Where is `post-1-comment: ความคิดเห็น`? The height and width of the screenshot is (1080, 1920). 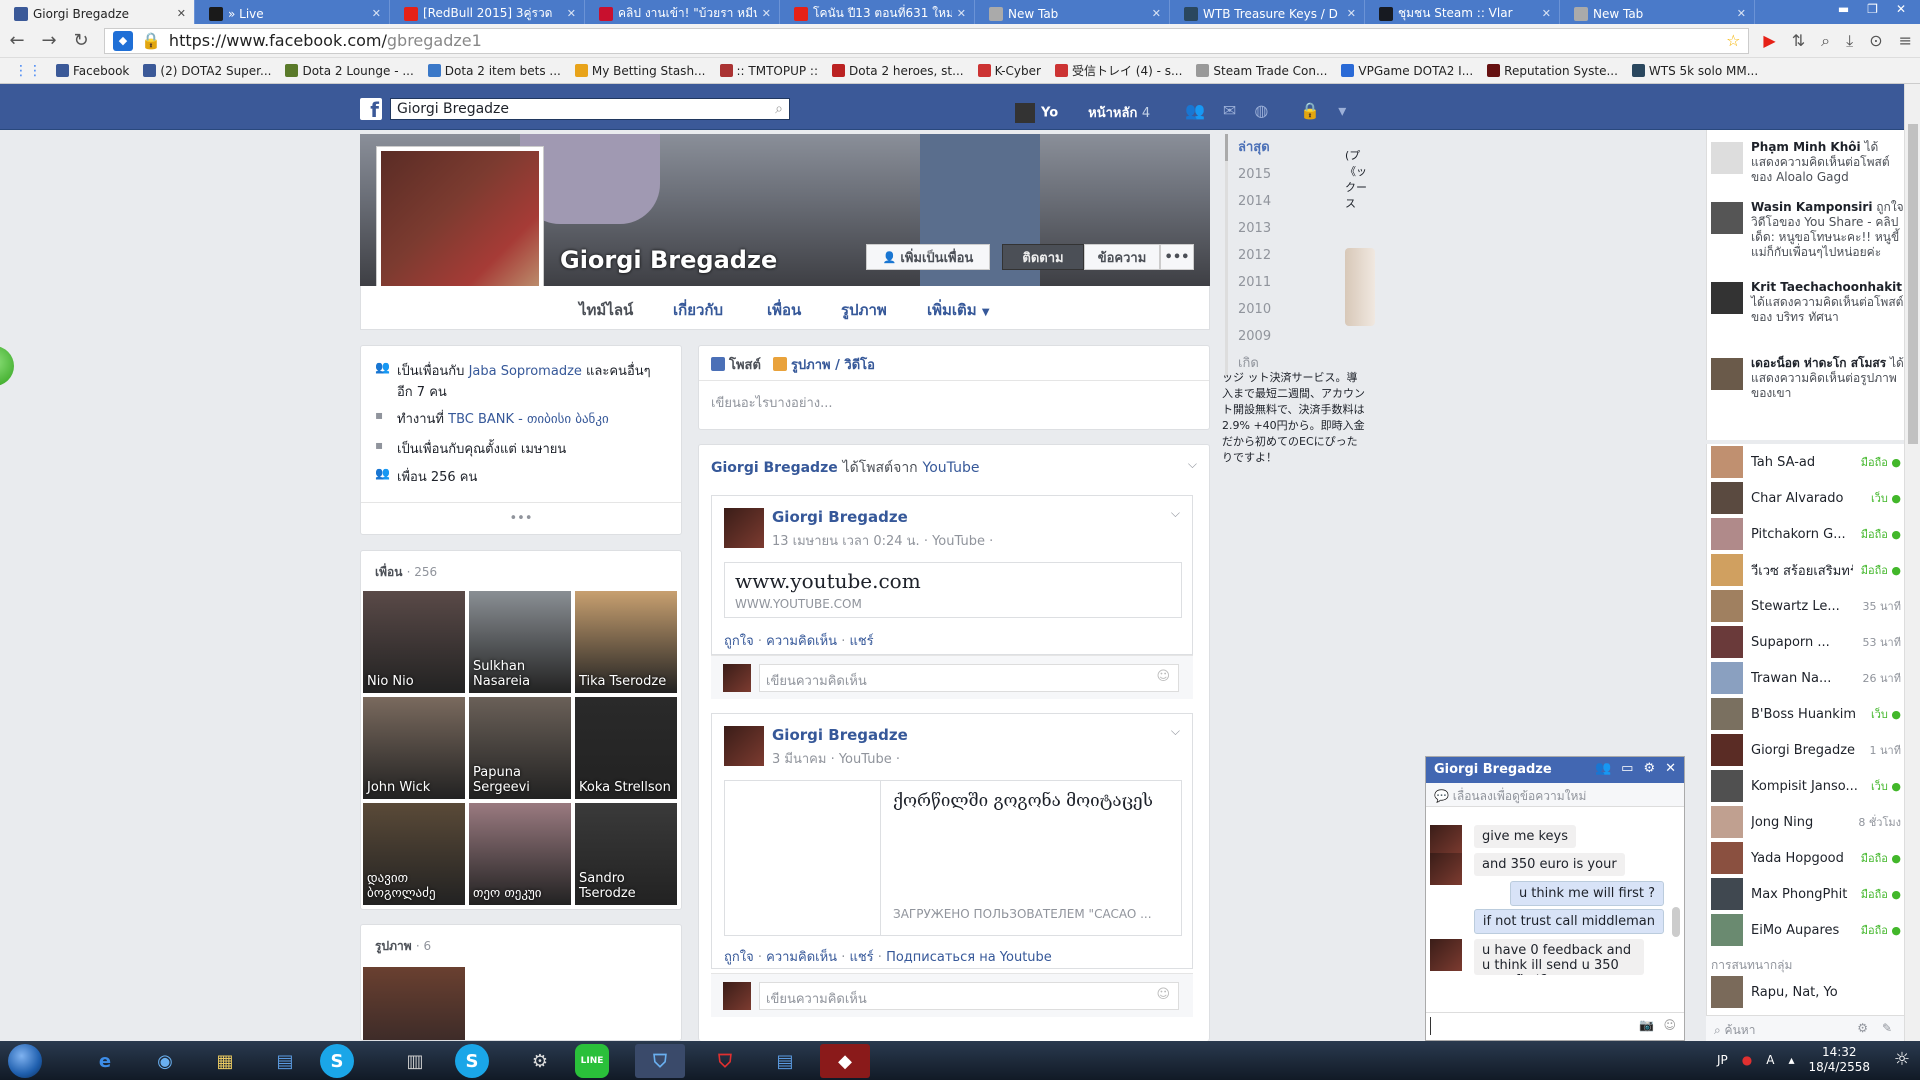 post-1-comment: ความคิดเห็น is located at coordinates (801, 641).